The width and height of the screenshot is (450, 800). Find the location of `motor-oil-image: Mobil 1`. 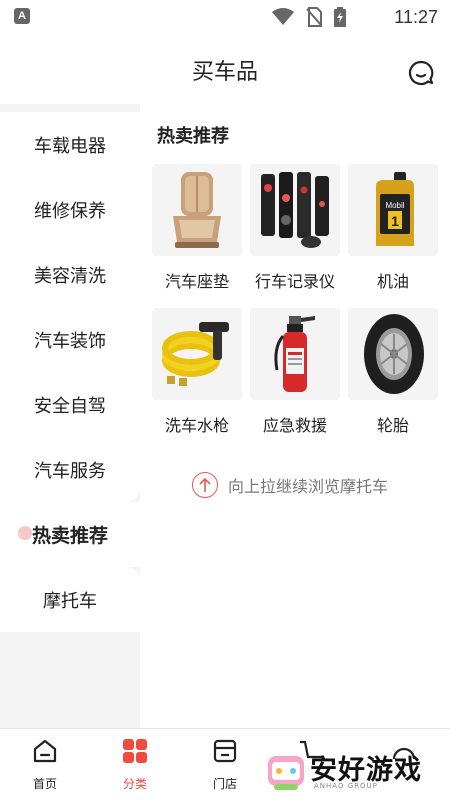

motor-oil-image: Mobil 1 is located at coordinates (393, 210).